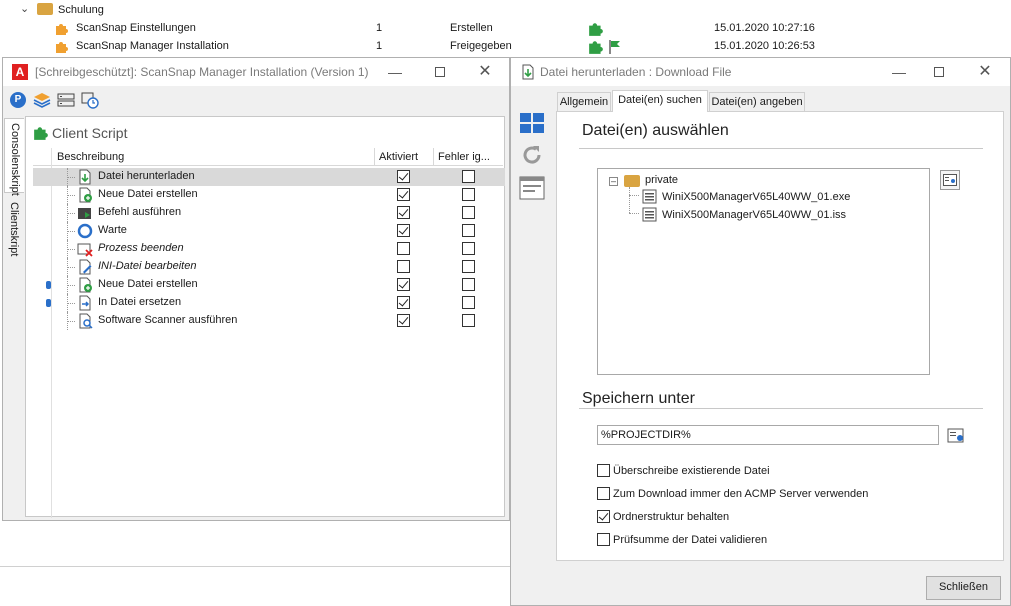 This screenshot has width=1011, height=606. Describe the element at coordinates (660, 101) in the screenshot. I see `tab-dateien-suchen: Datei(en) suchen` at that location.